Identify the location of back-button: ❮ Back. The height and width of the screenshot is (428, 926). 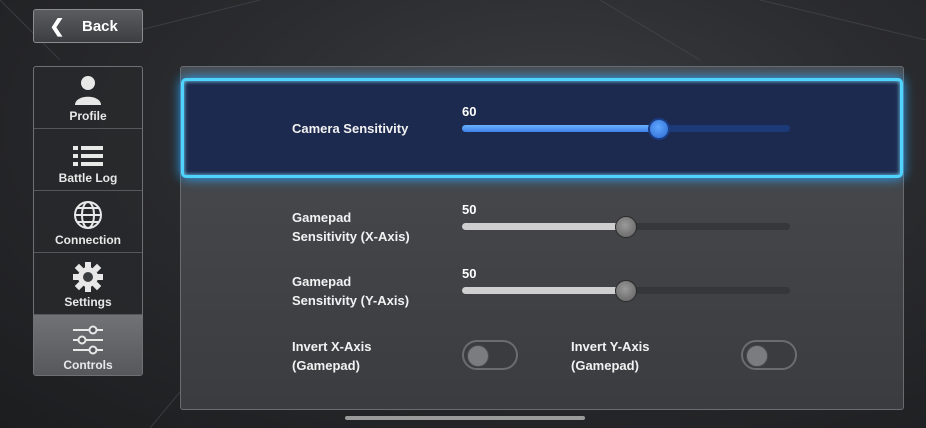
(88, 26).